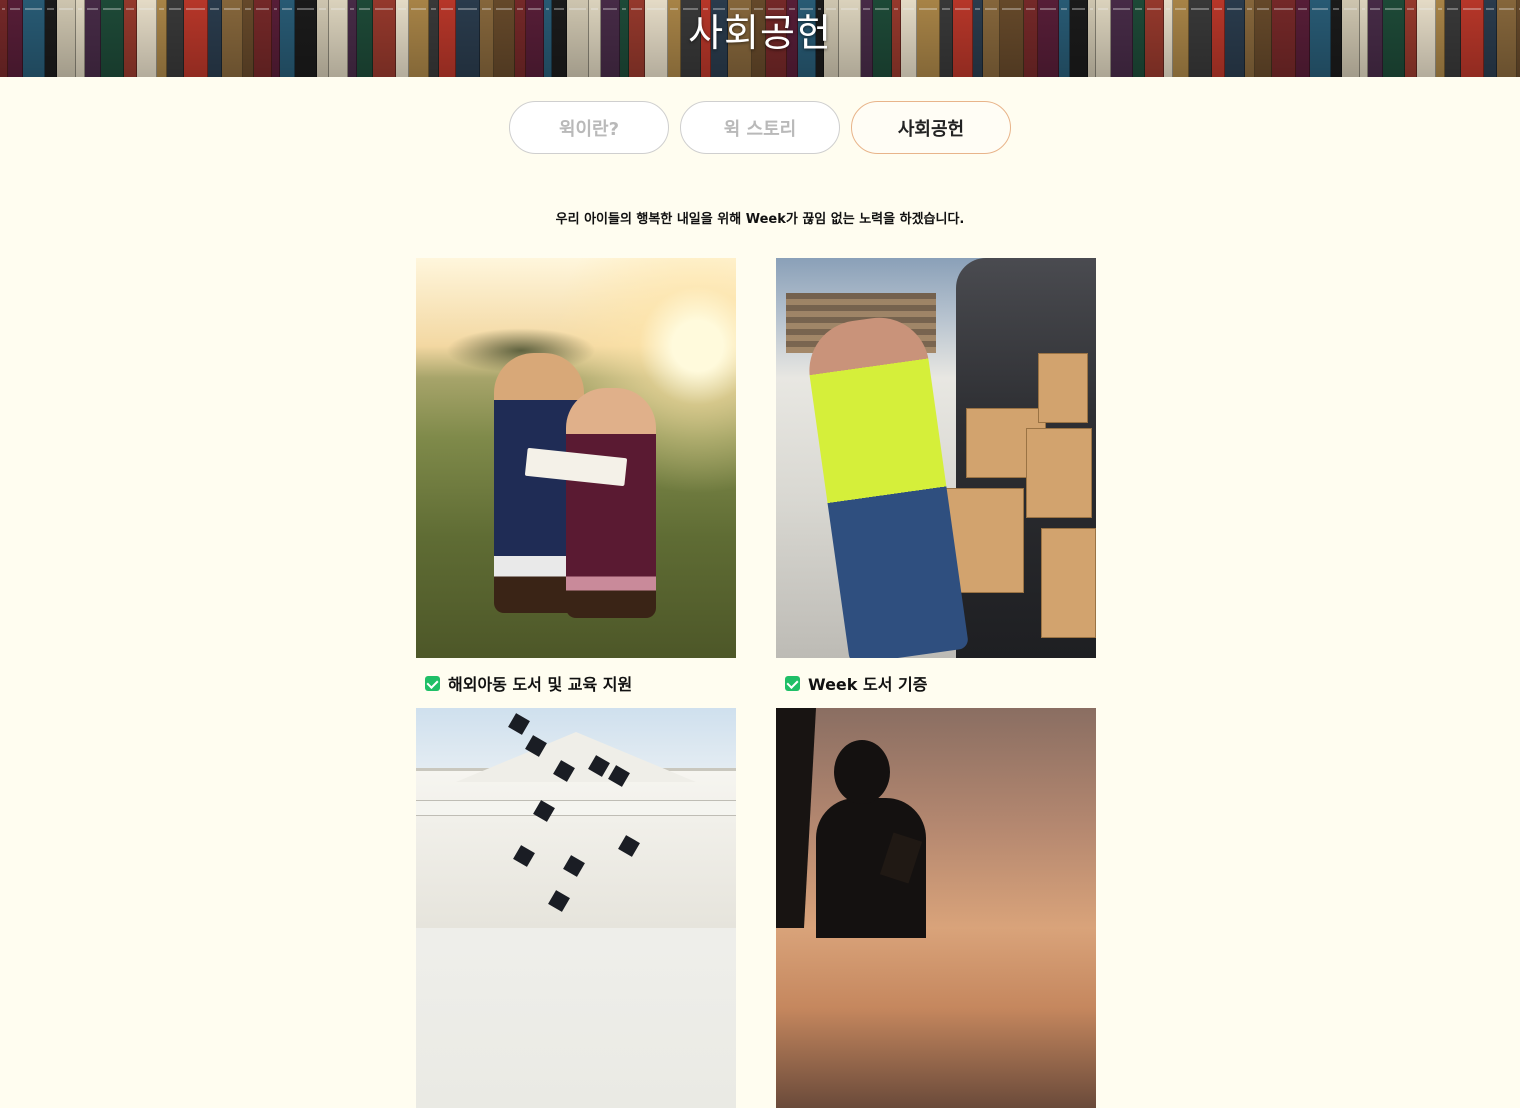 This screenshot has width=1520, height=1108. I want to click on card-caption: Week 도서 기증, so click(936, 683).